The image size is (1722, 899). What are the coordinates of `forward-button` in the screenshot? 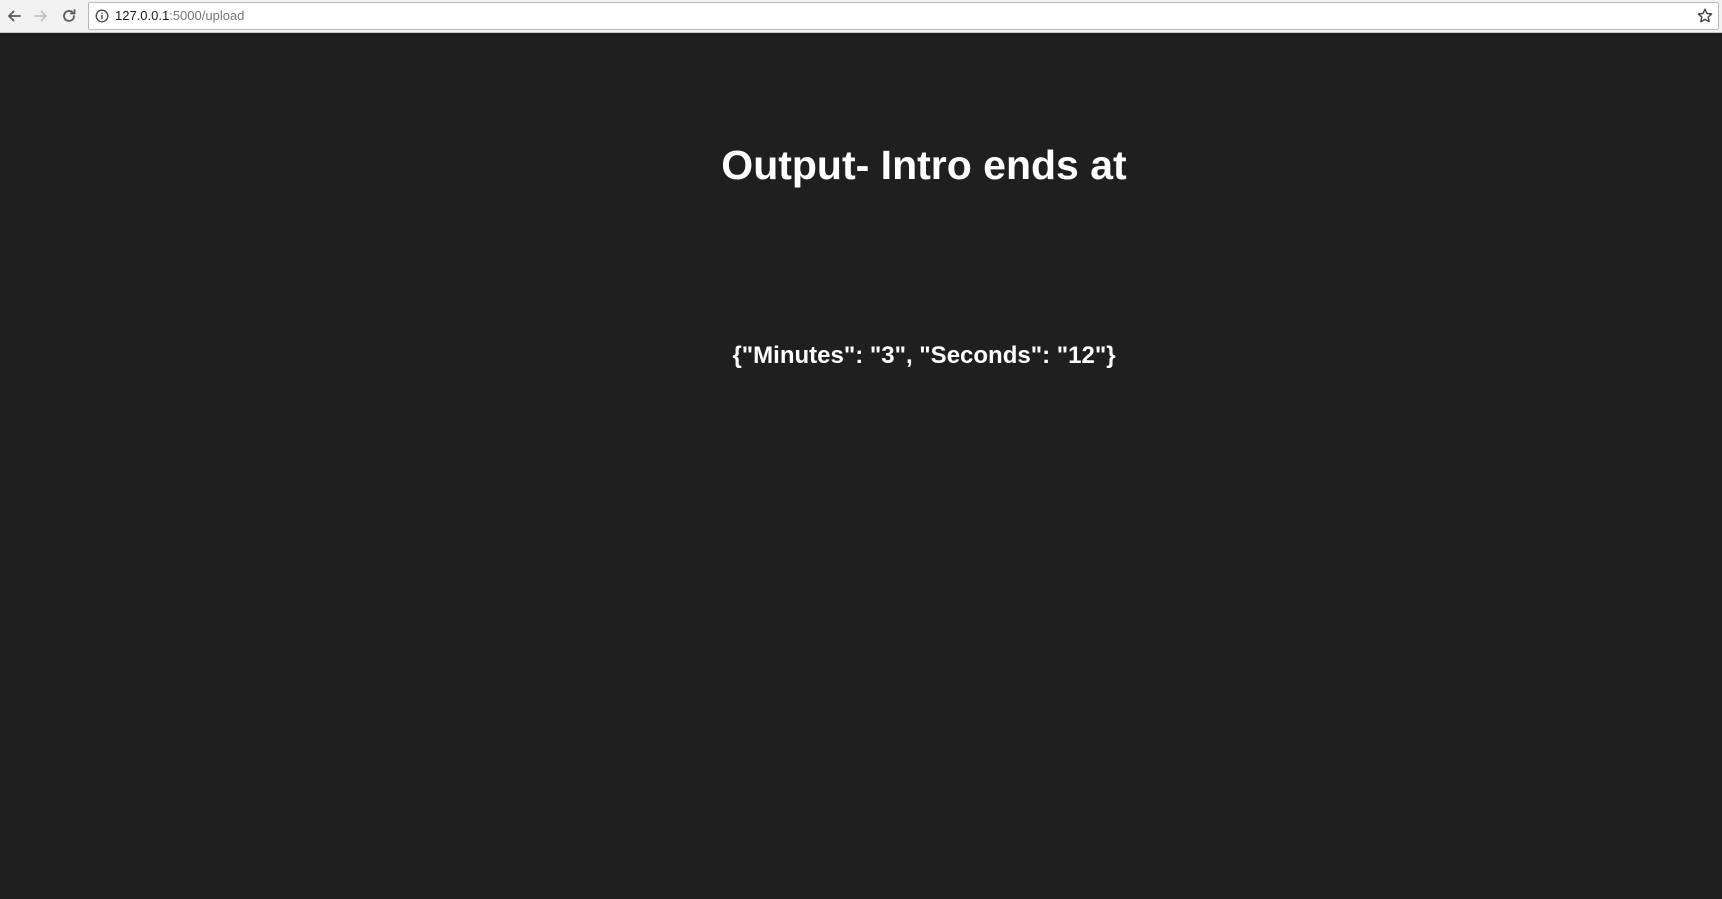 It's located at (41, 16).